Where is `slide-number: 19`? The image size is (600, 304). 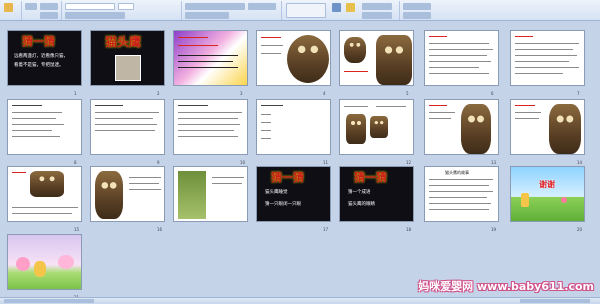
slide-number: 19 is located at coordinates (494, 229).